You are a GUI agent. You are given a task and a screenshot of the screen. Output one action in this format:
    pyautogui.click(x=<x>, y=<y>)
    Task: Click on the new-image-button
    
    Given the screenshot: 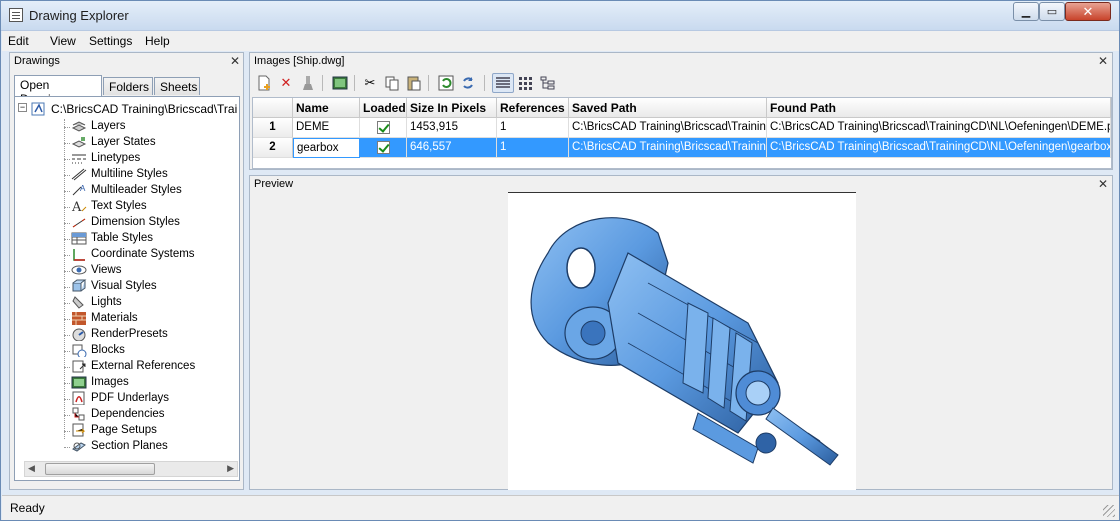 What is the action you would take?
    pyautogui.click(x=264, y=83)
    